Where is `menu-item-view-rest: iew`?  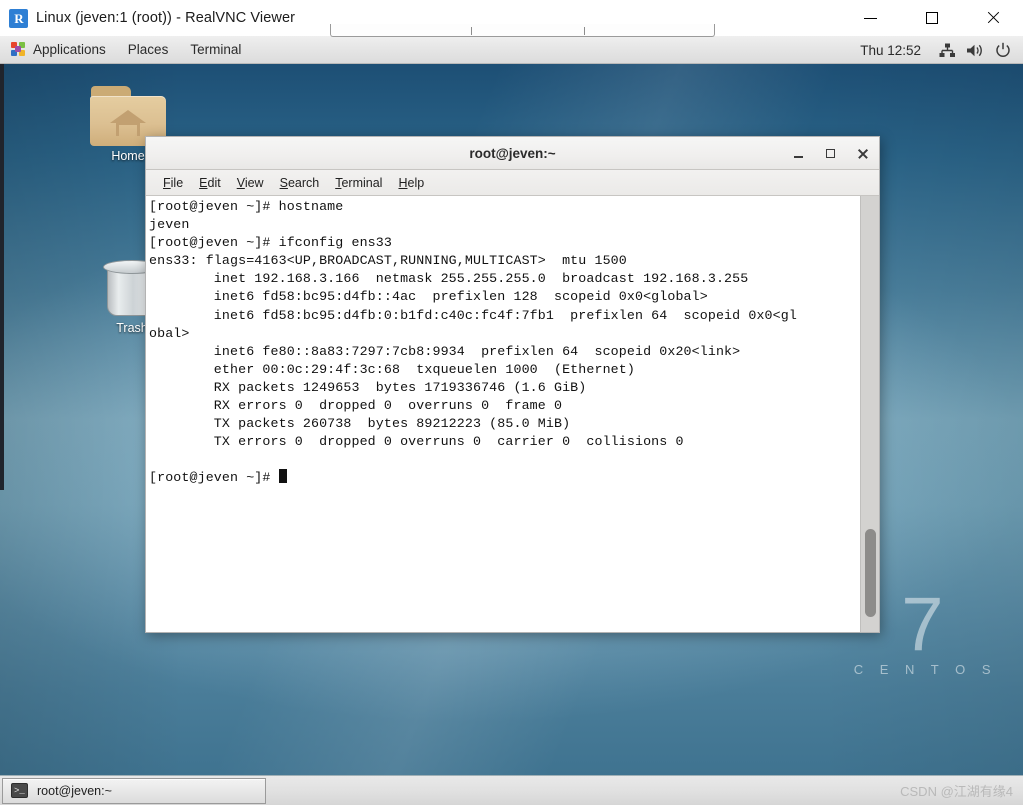
menu-item-view-rest: iew is located at coordinates (254, 182).